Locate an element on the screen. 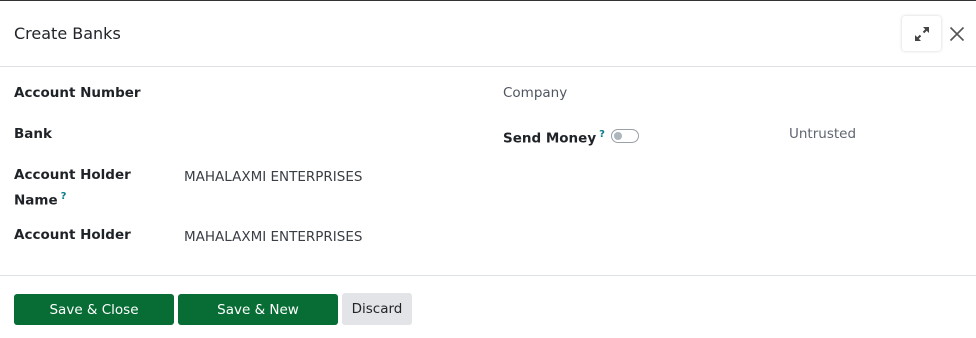  dialog-title: Create Banks is located at coordinates (67, 33).